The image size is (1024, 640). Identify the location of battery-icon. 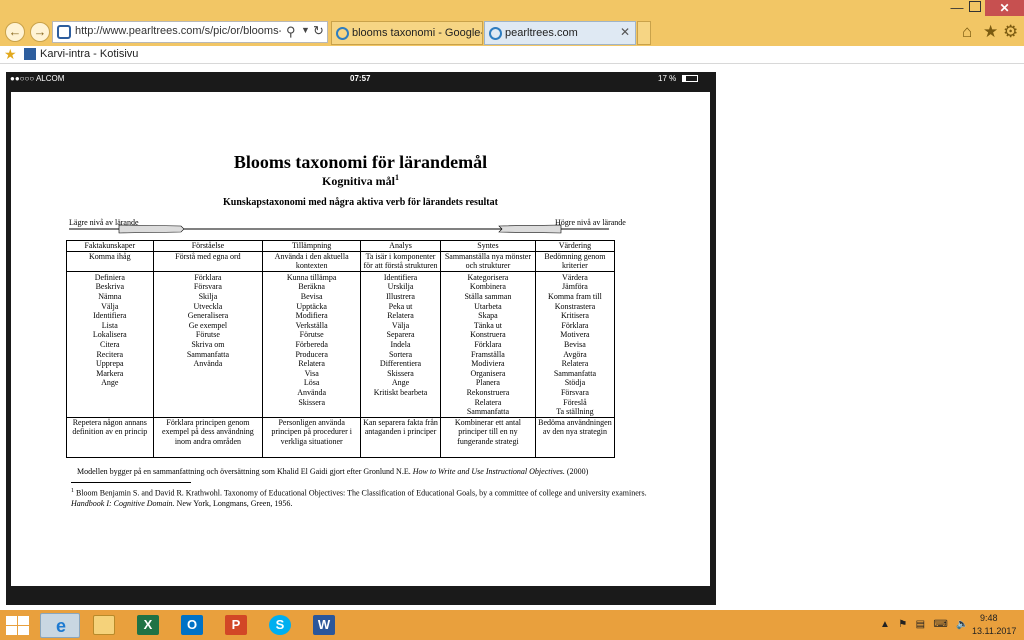
(690, 79).